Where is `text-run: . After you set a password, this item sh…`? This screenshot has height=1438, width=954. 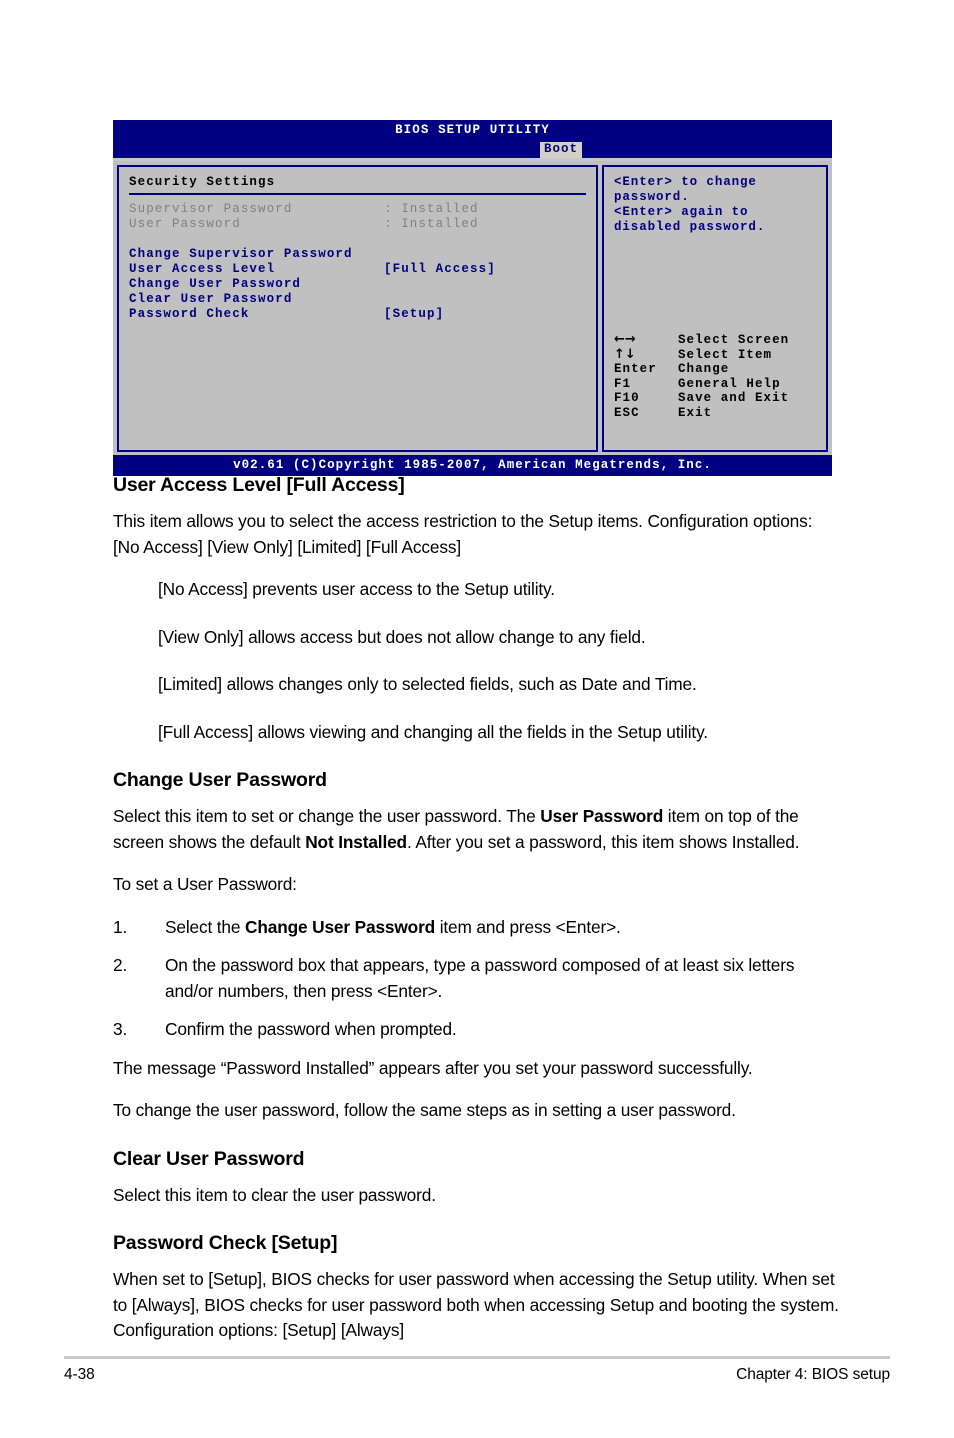 text-run: . After you set a password, this item sh… is located at coordinates (603, 841).